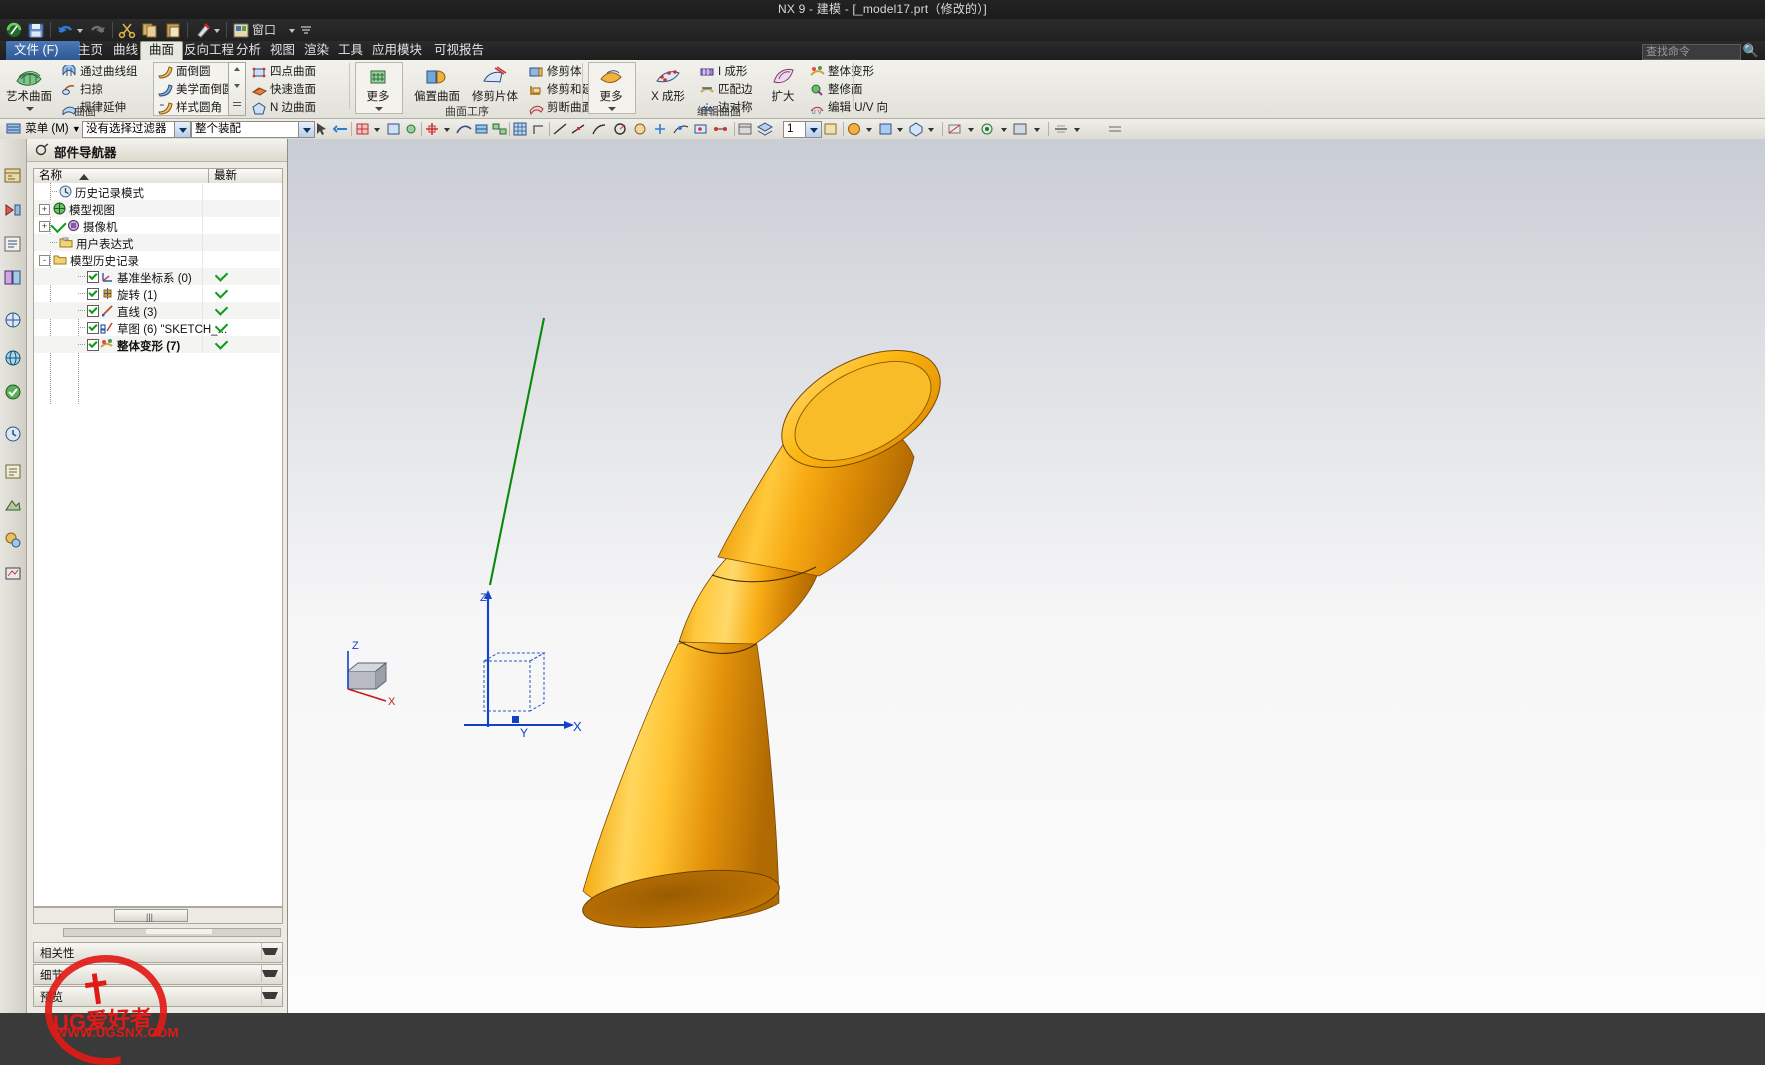 This screenshot has width=1765, height=1065. Describe the element at coordinates (306, 30) in the screenshot. I see `qa-customize-icon` at that location.